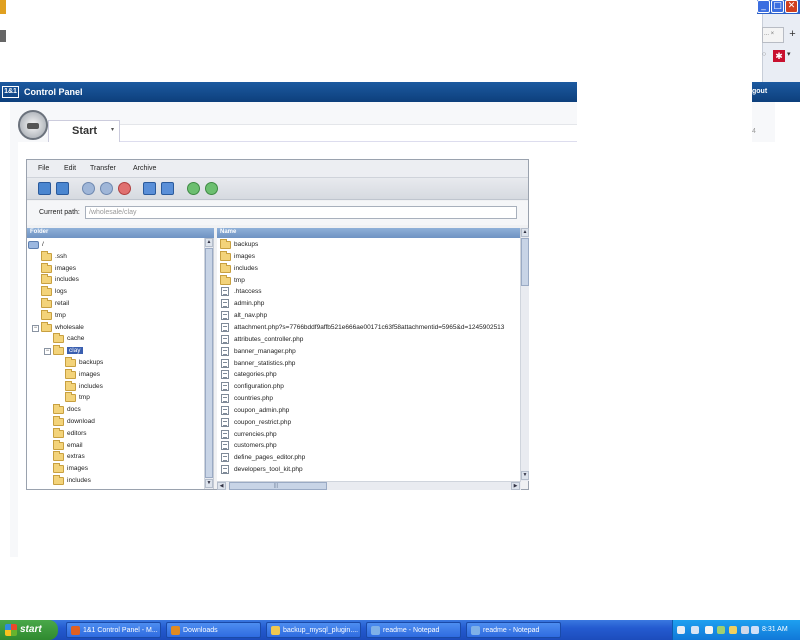  Describe the element at coordinates (764, 54) in the screenshot. I see `toolbar-misc-icon: ○` at that location.